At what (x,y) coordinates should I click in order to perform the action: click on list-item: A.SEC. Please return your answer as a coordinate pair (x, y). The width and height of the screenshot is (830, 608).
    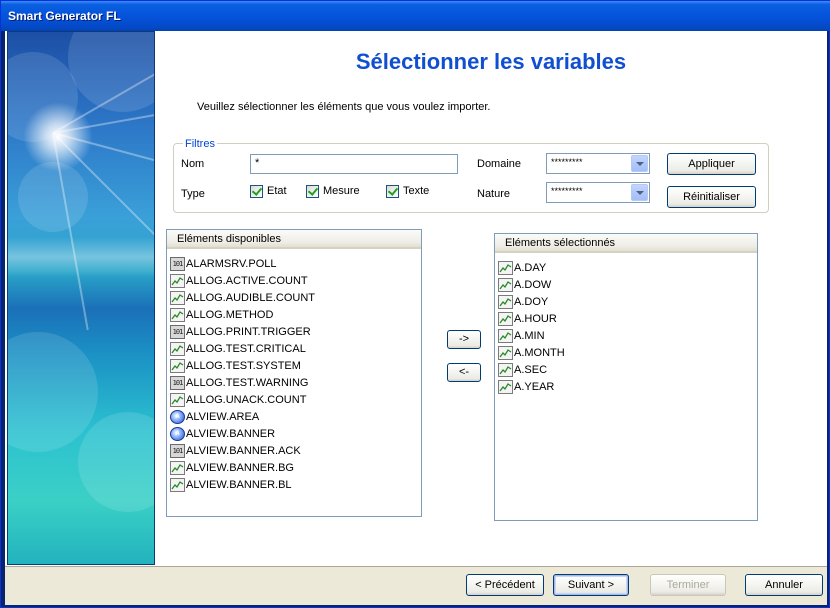
    Looking at the image, I should click on (531, 369).